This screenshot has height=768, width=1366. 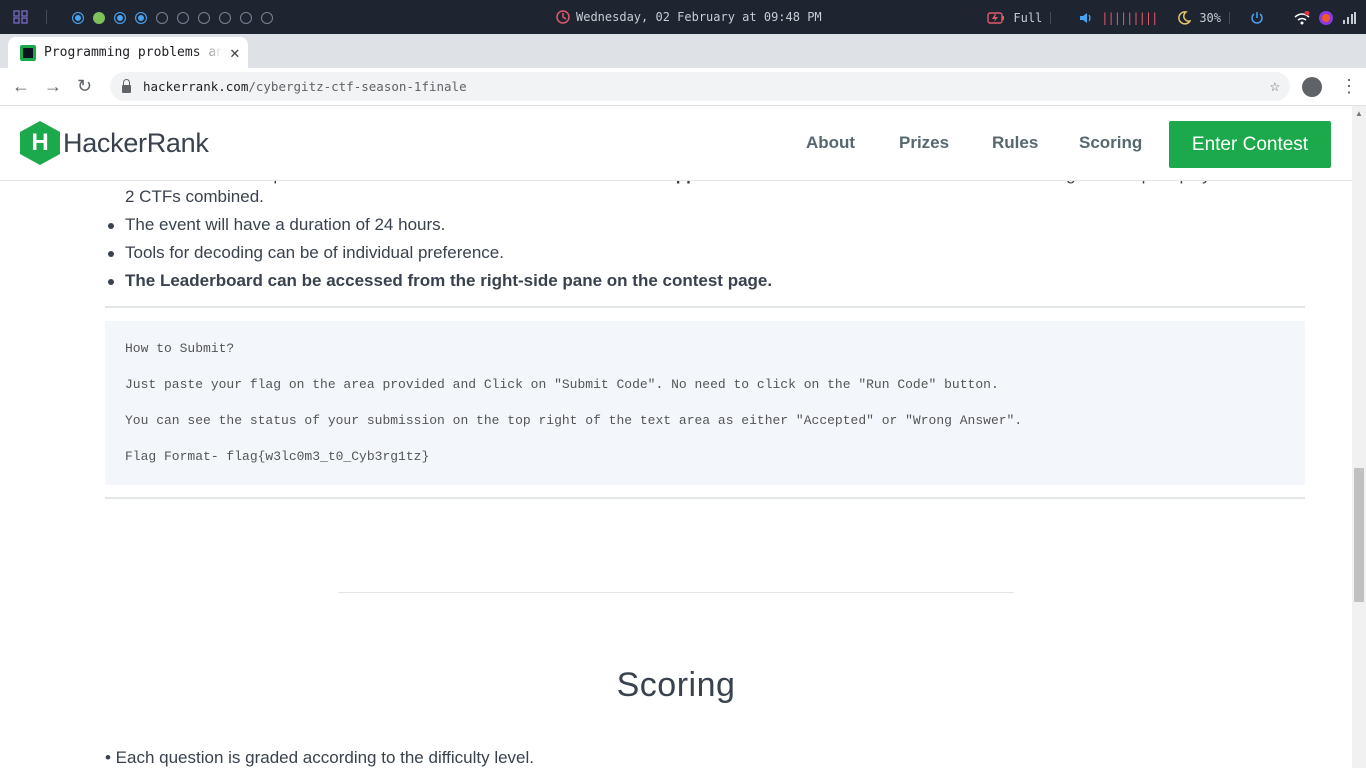 I want to click on url-host: hackerrank.com, so click(x=196, y=86).